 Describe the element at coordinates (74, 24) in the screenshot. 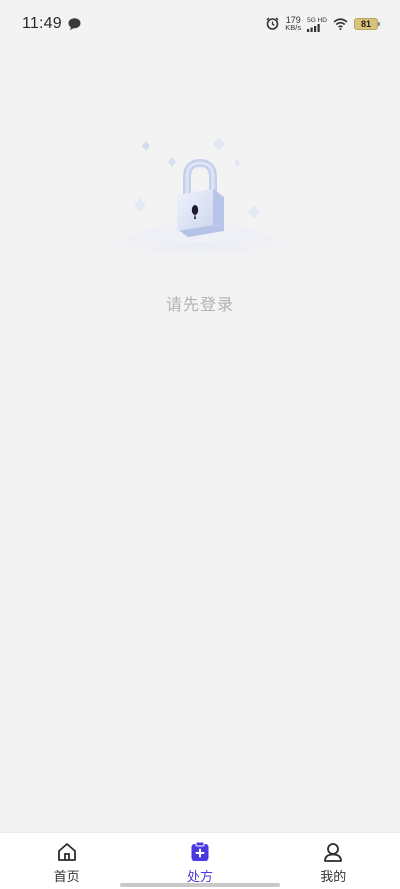

I see `message-notification-icon` at that location.